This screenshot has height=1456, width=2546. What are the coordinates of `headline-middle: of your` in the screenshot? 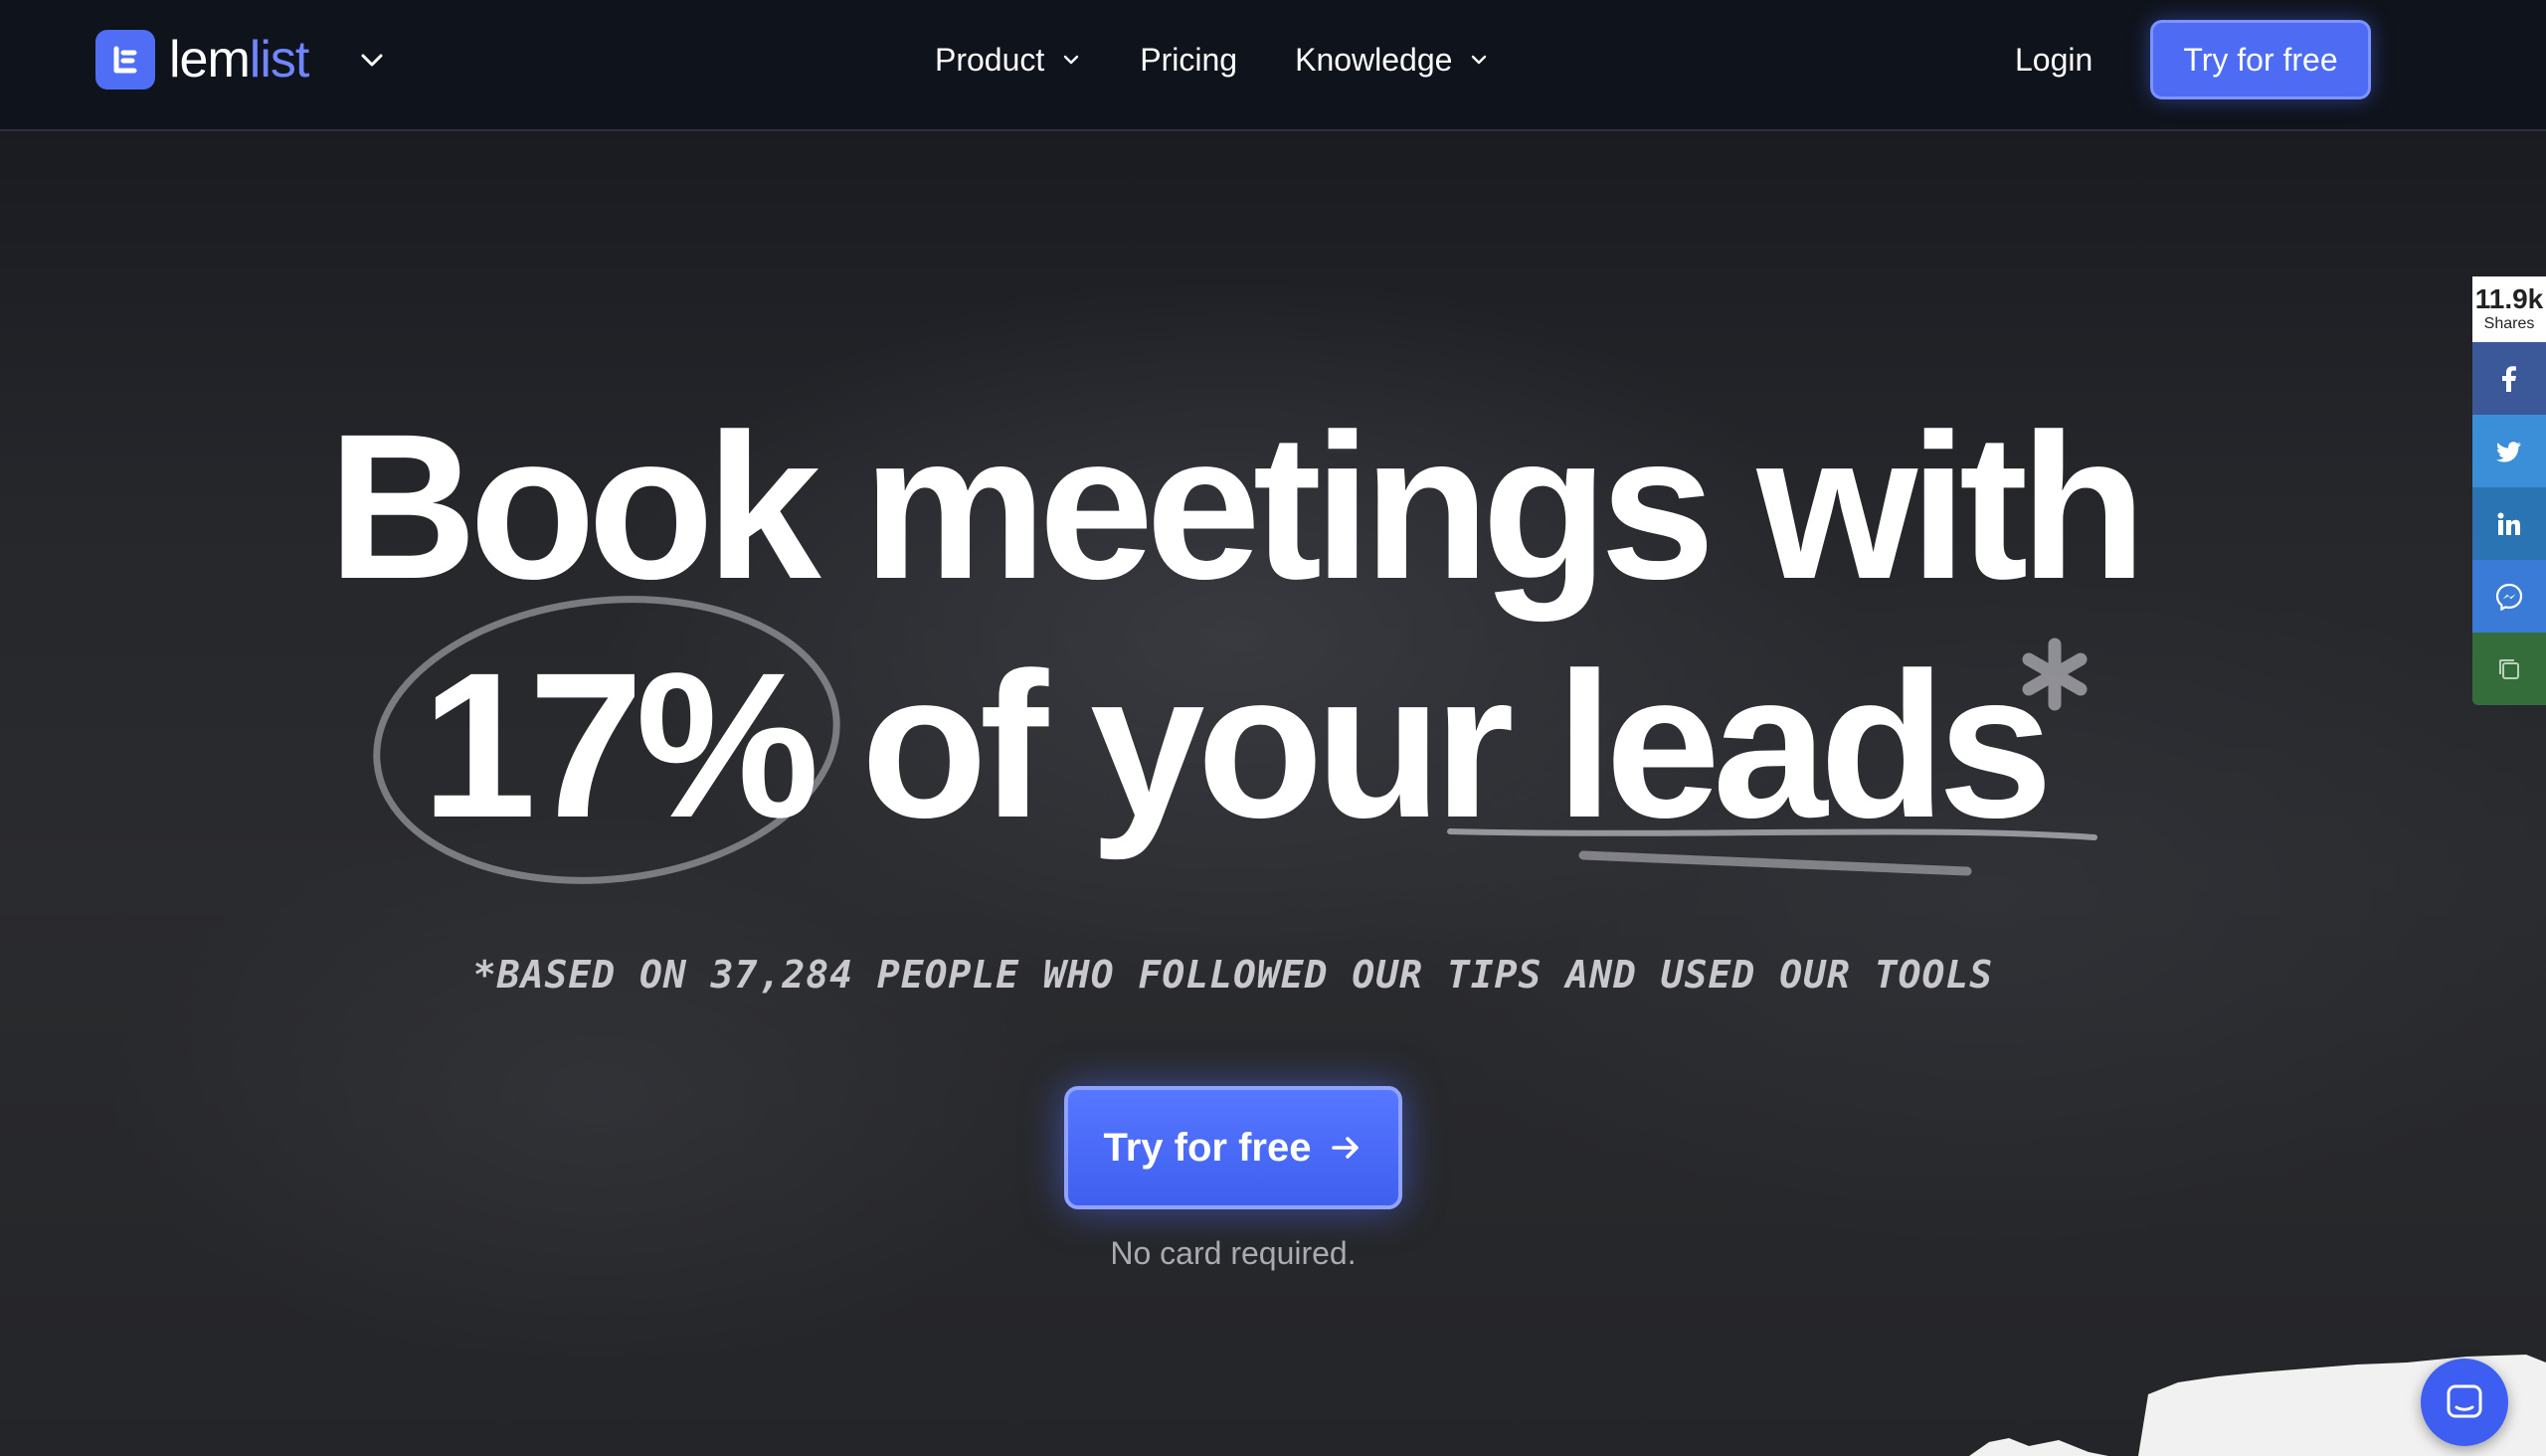 It's located at (1184, 746).